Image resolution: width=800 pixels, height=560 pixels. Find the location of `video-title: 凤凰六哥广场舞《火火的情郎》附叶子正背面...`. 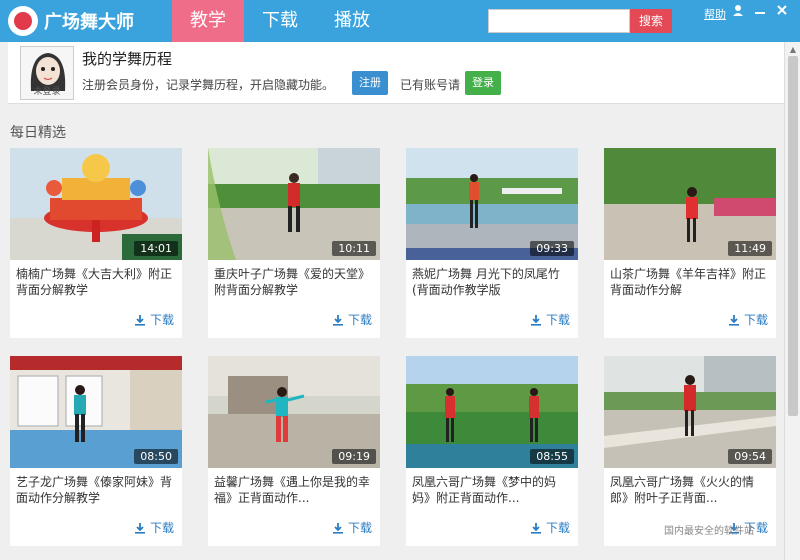

video-title: 凤凰六哥广场舞《火火的情郎》附叶子正背面... is located at coordinates (690, 490).